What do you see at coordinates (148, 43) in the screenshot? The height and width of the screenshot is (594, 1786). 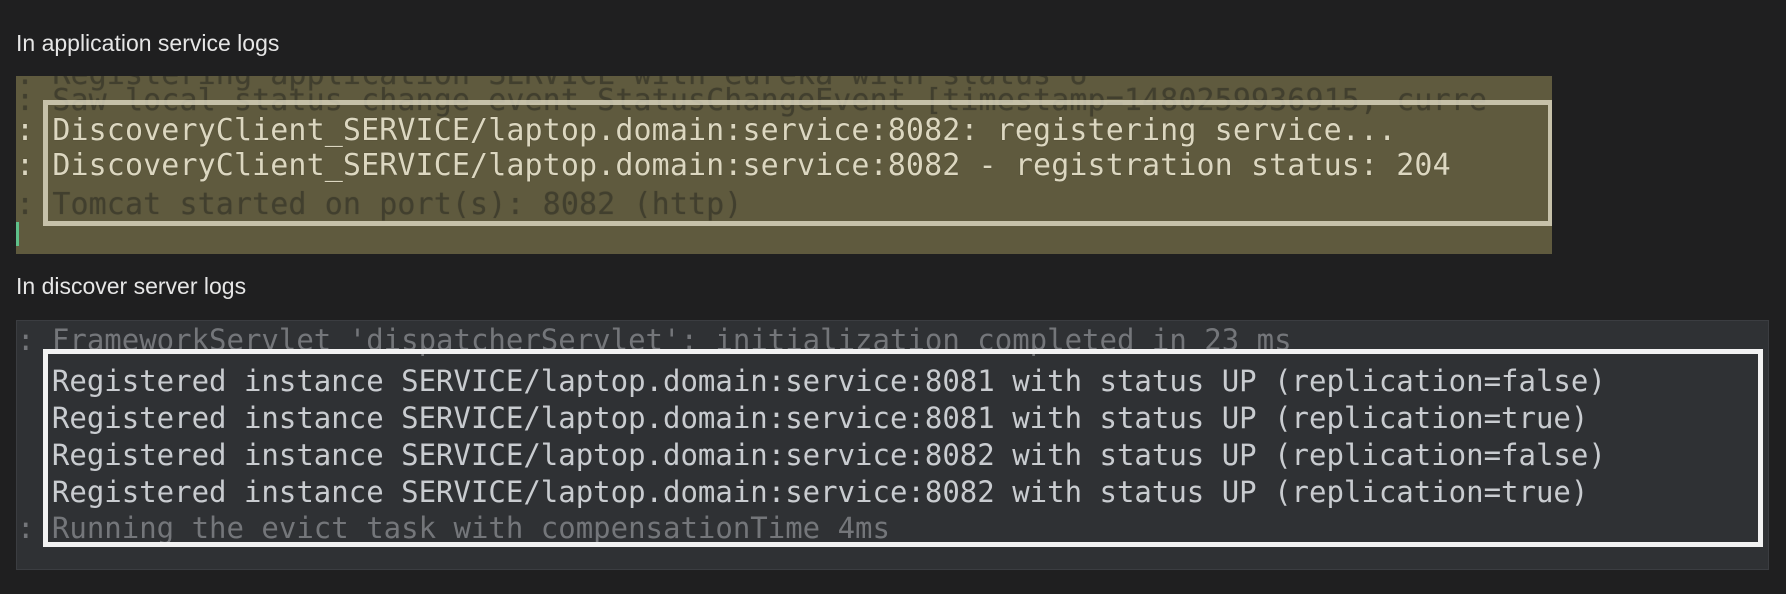 I see `application-logs-heading: In application service logs` at bounding box center [148, 43].